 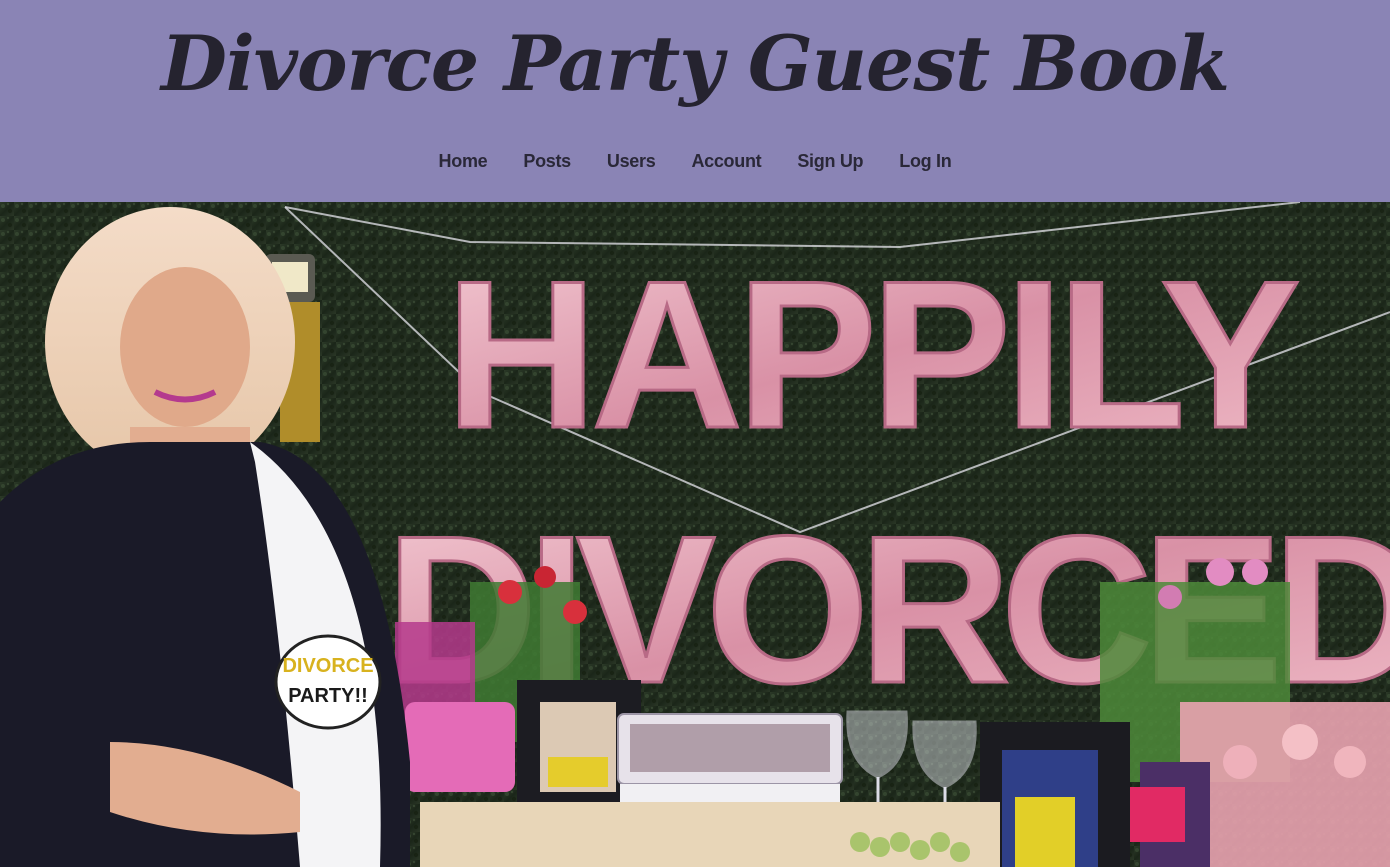 What do you see at coordinates (925, 161) in the screenshot?
I see `nav-log-in: Log In` at bounding box center [925, 161].